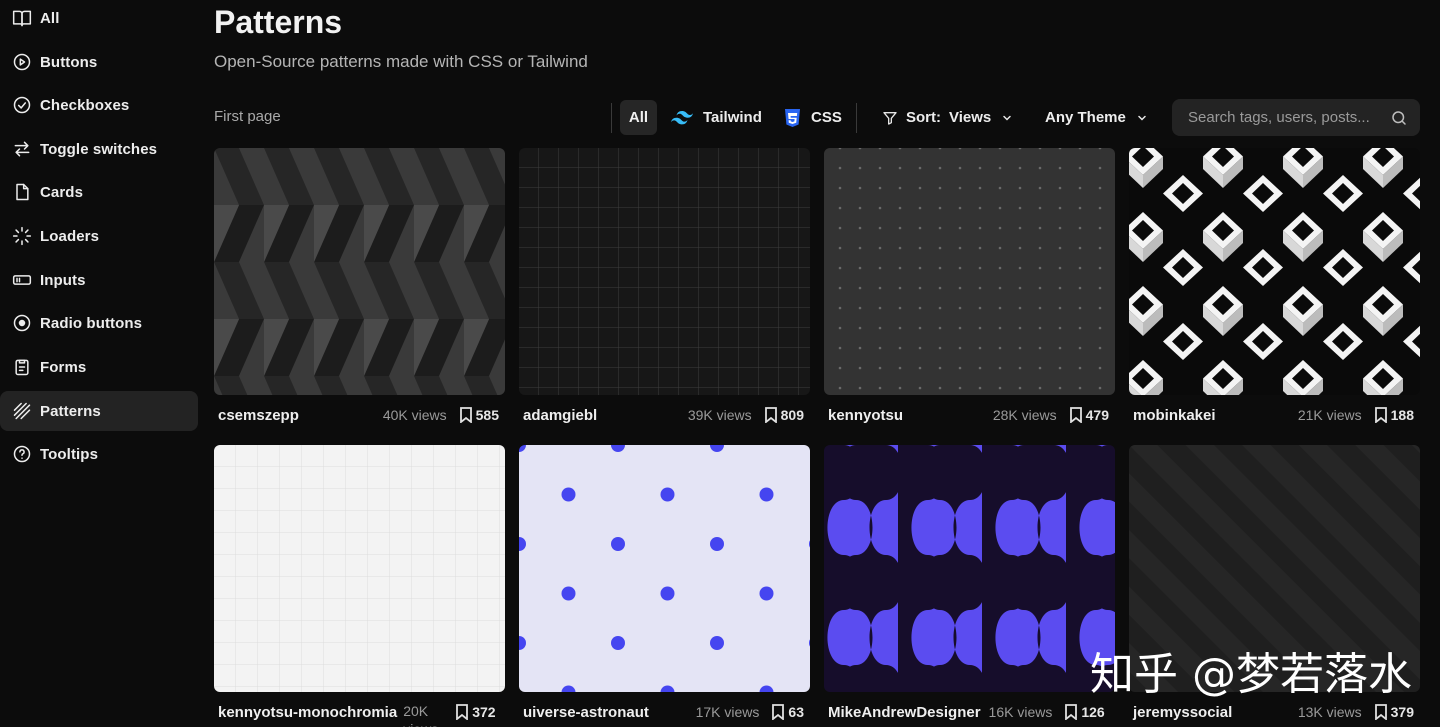  What do you see at coordinates (484, 712) in the screenshot?
I see `card-saves: 372` at bounding box center [484, 712].